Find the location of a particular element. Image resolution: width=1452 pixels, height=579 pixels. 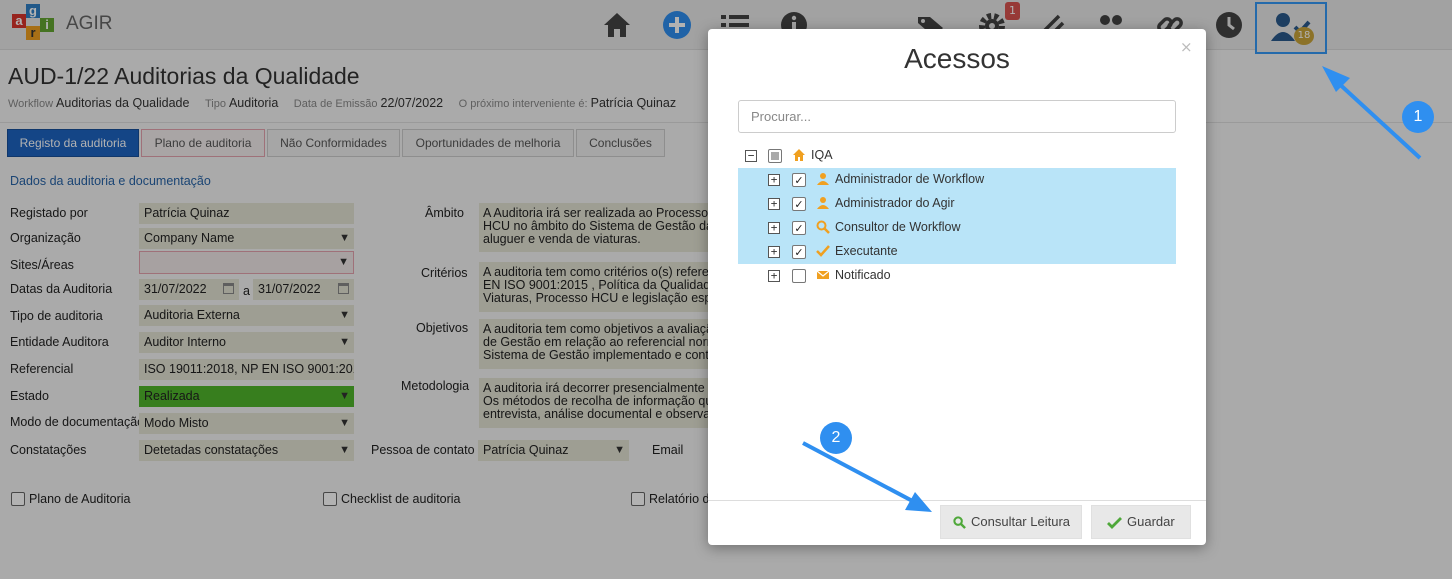

home-icon is located at coordinates (799, 155).